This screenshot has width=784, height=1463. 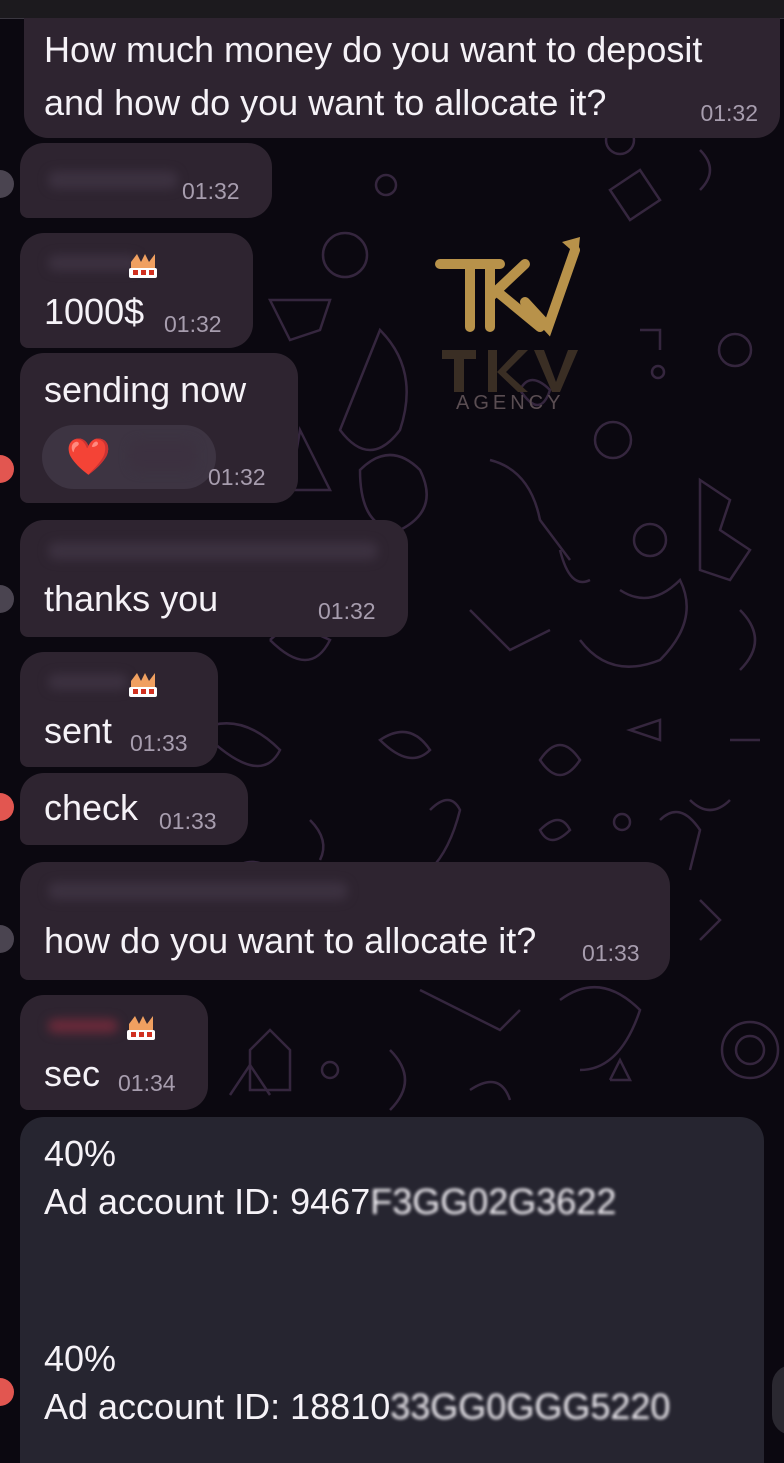 I want to click on message-bubble: thanks you 01:32, so click(x=214, y=578).